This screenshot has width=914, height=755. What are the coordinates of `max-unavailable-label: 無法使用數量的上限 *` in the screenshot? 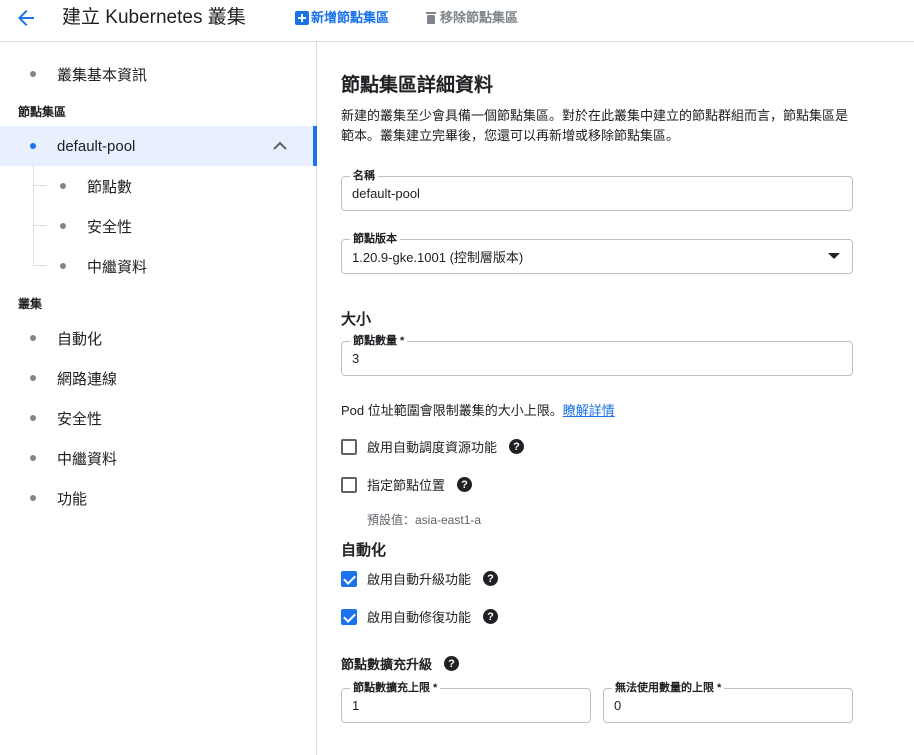 It's located at (668, 688).